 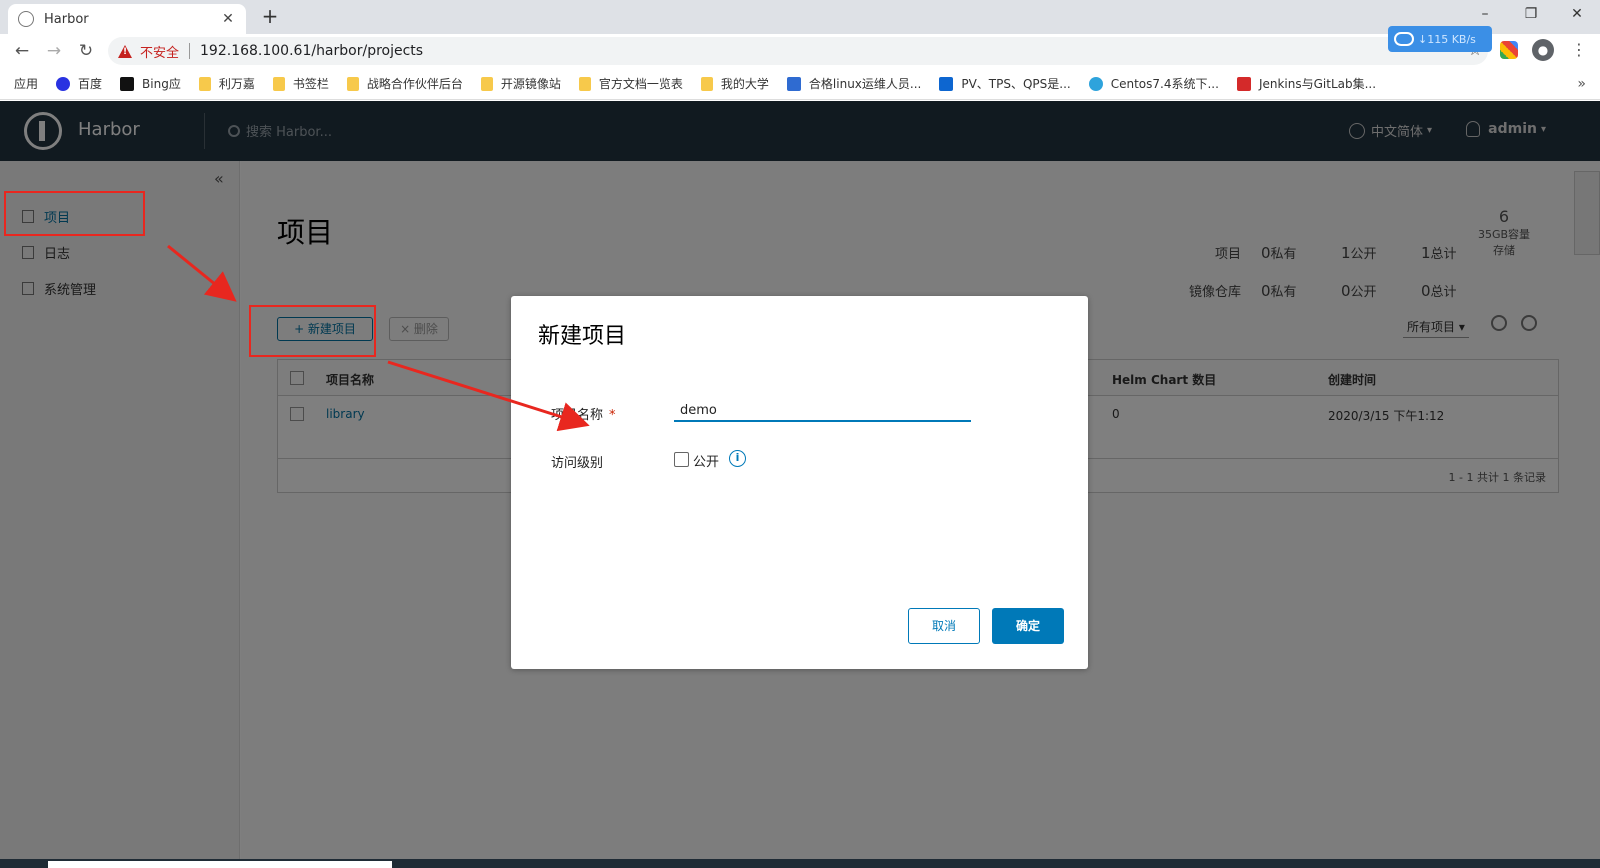 What do you see at coordinates (236, 84) in the screenshot?
I see `bookmark-label: 利万嘉` at bounding box center [236, 84].